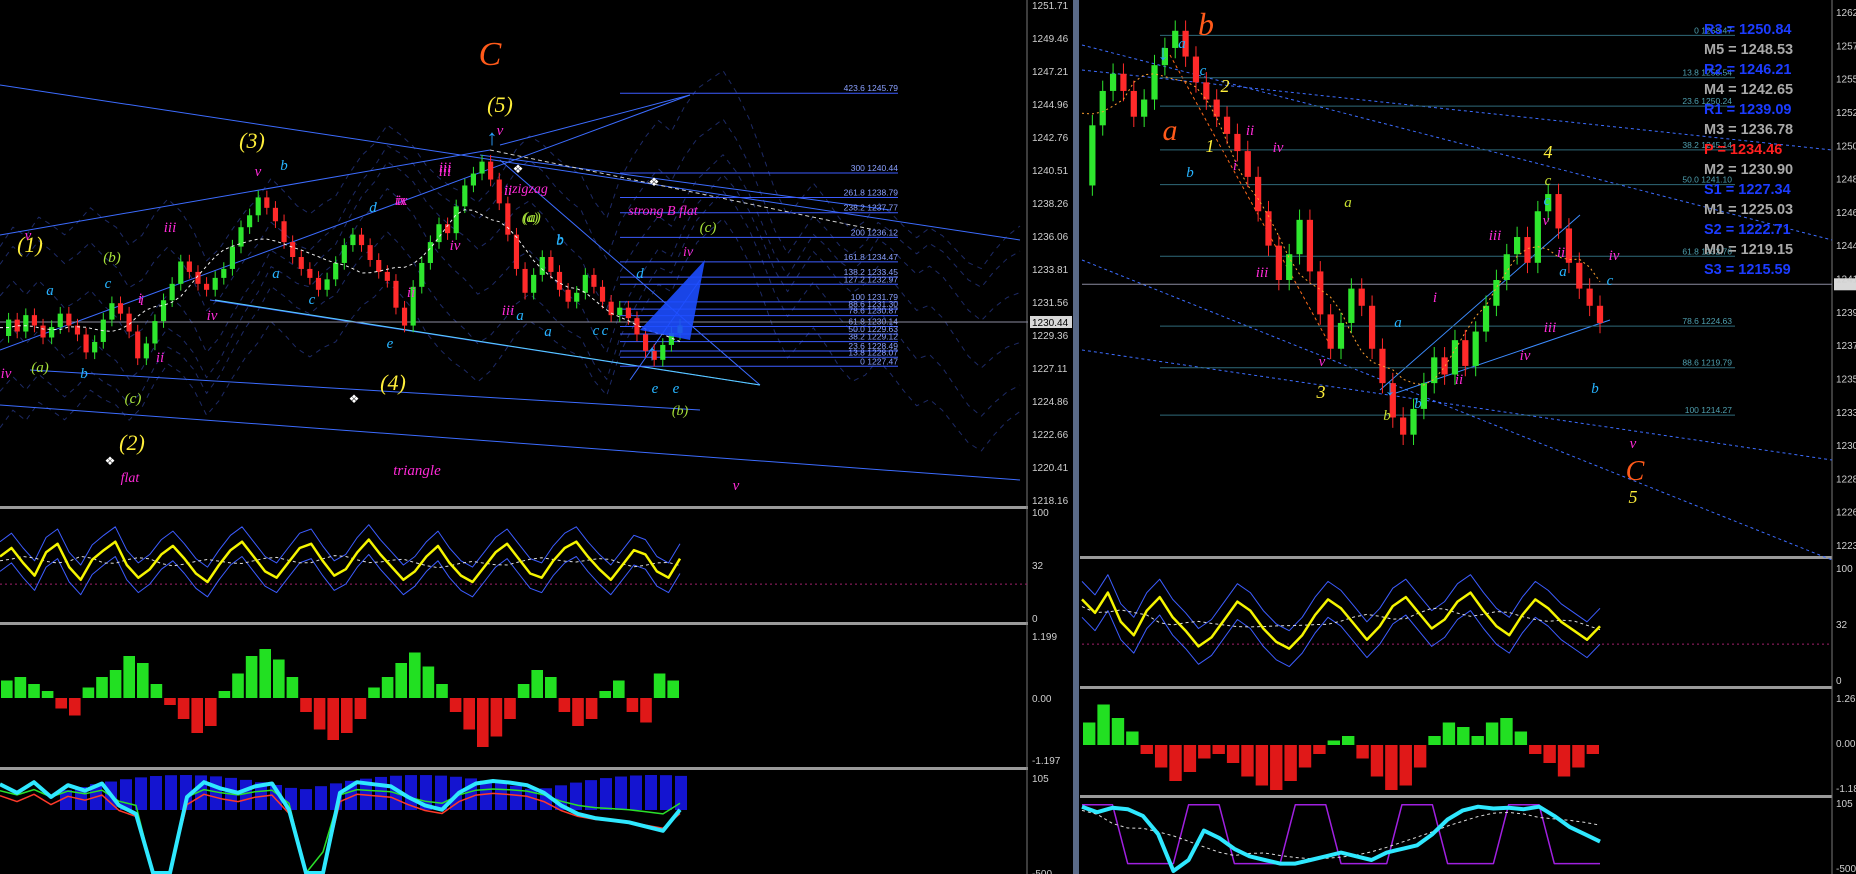  What do you see at coordinates (652, 352) in the screenshot?
I see `turn-arrow-icon: ↑` at bounding box center [652, 352].